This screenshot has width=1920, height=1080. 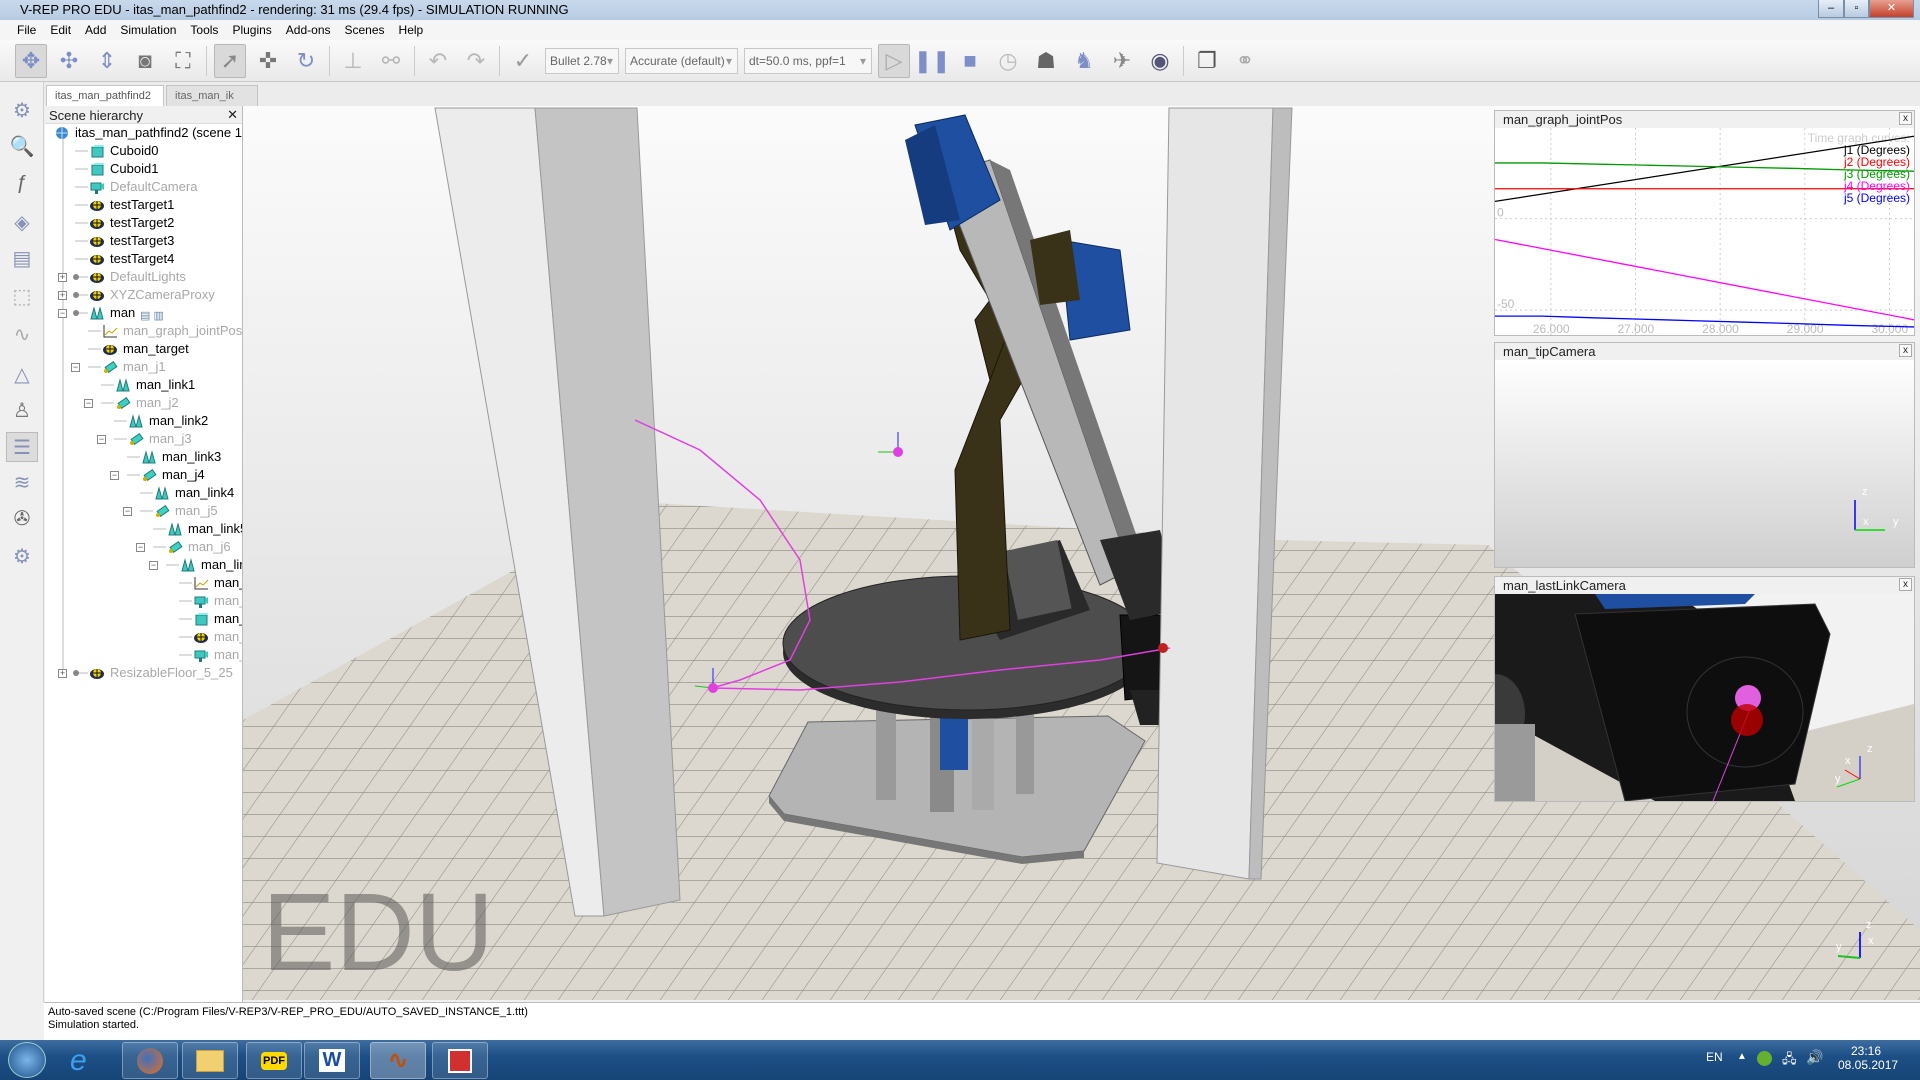 What do you see at coordinates (391, 61) in the screenshot?
I see `transfer-dna-icon: ⚯` at bounding box center [391, 61].